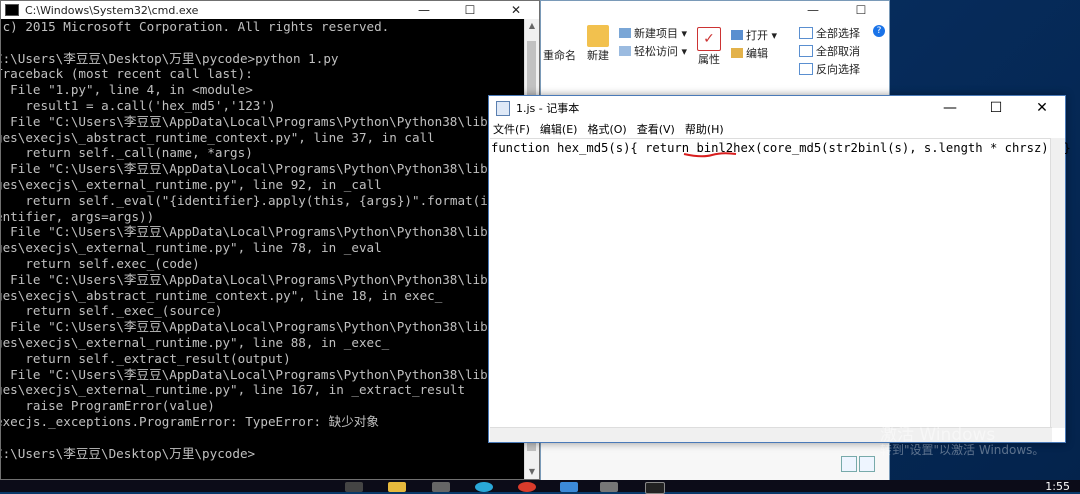 The width and height of the screenshot is (1080, 494). I want to click on console-line: return self._exec_(source), so click(112, 311).